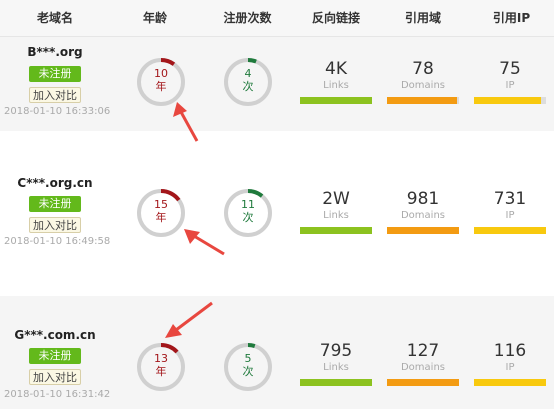  Describe the element at coordinates (510, 199) in the screenshot. I see `ref-ip-value: 731` at that location.